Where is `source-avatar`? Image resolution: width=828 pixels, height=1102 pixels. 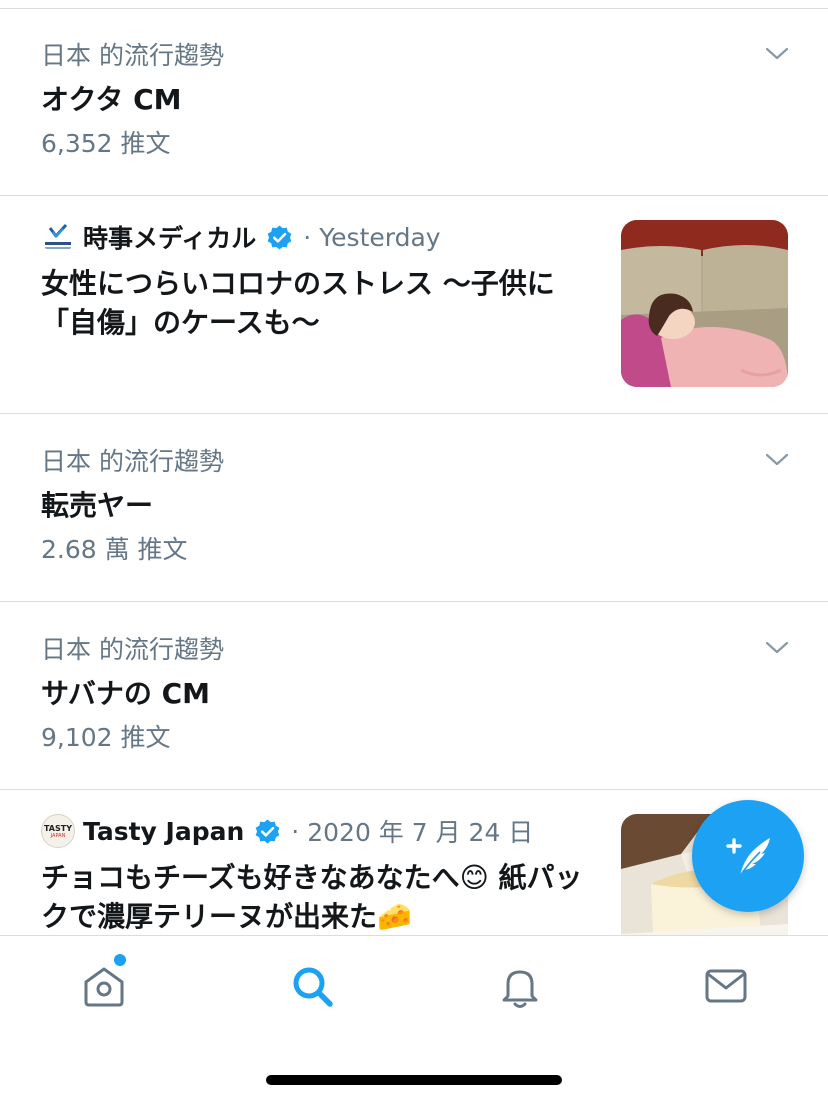 source-avatar is located at coordinates (58, 237).